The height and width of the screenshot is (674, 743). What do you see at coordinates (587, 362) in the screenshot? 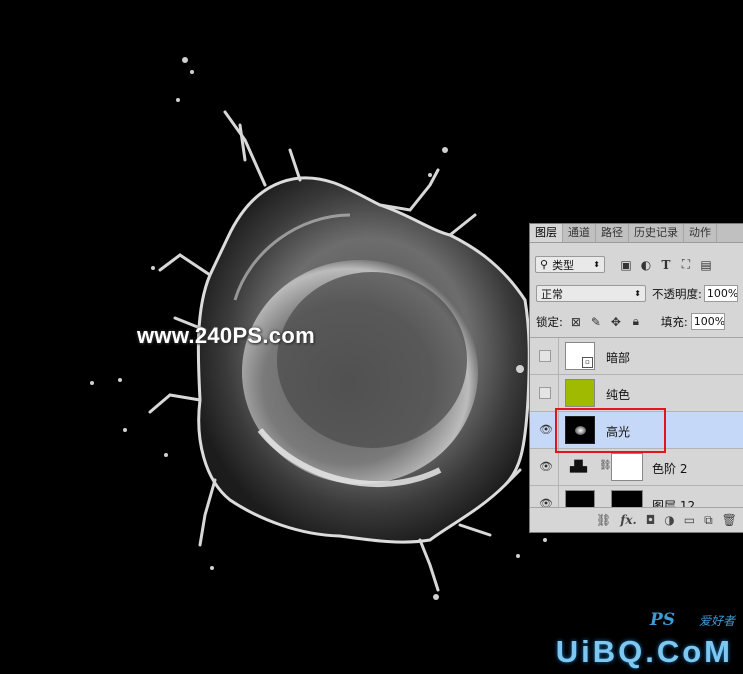
I see `smart-object-icon: ▫` at bounding box center [587, 362].